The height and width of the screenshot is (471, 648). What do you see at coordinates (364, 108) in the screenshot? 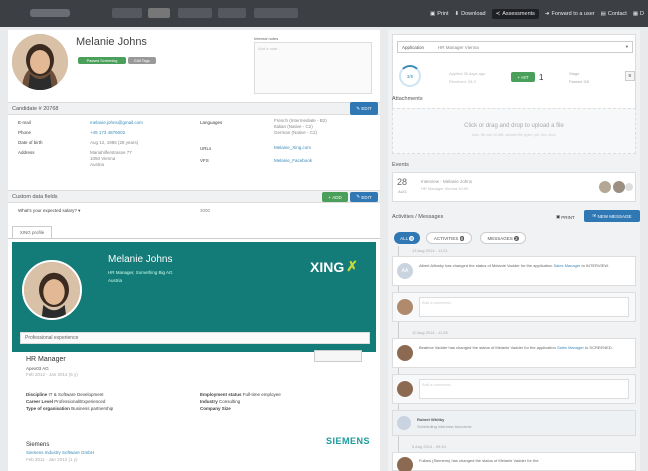
I see `edit-candidate-button: ✎ EDIT` at bounding box center [364, 108].